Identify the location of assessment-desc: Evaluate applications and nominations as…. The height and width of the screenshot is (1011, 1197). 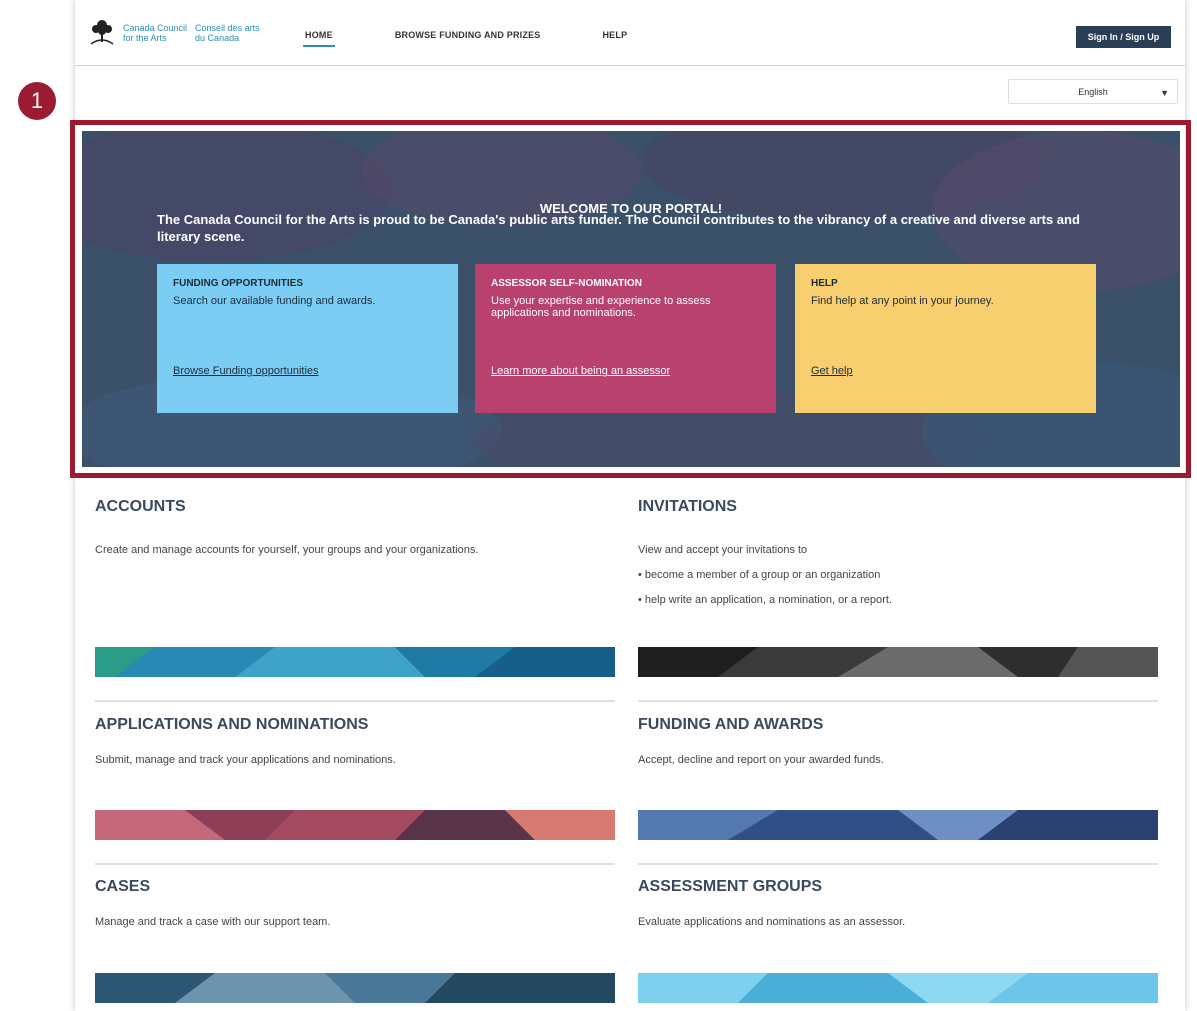
(772, 922).